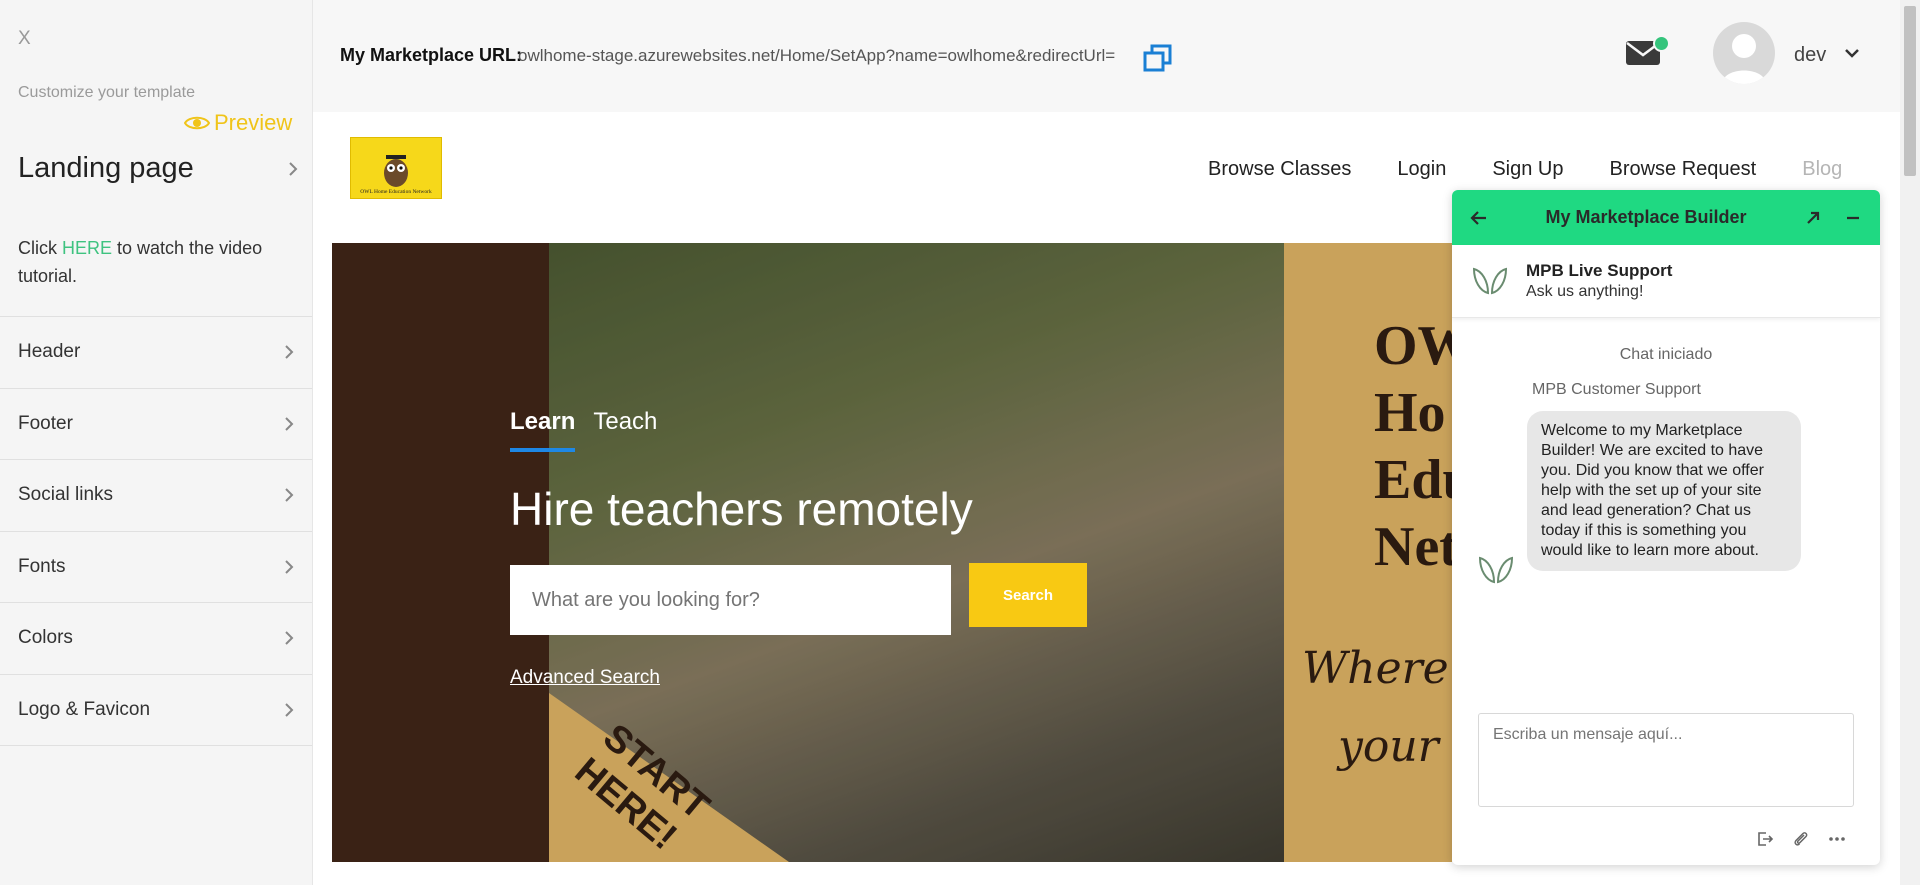 The image size is (1920, 885). I want to click on sidebar-item-label: Fonts, so click(42, 566).